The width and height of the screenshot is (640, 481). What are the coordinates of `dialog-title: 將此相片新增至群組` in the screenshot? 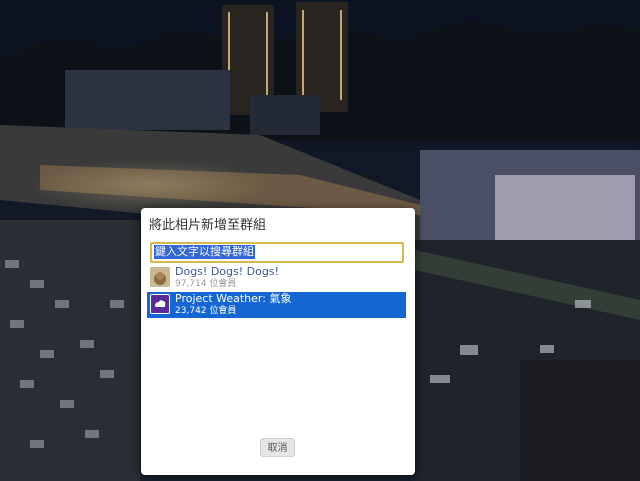 It's located at (208, 225).